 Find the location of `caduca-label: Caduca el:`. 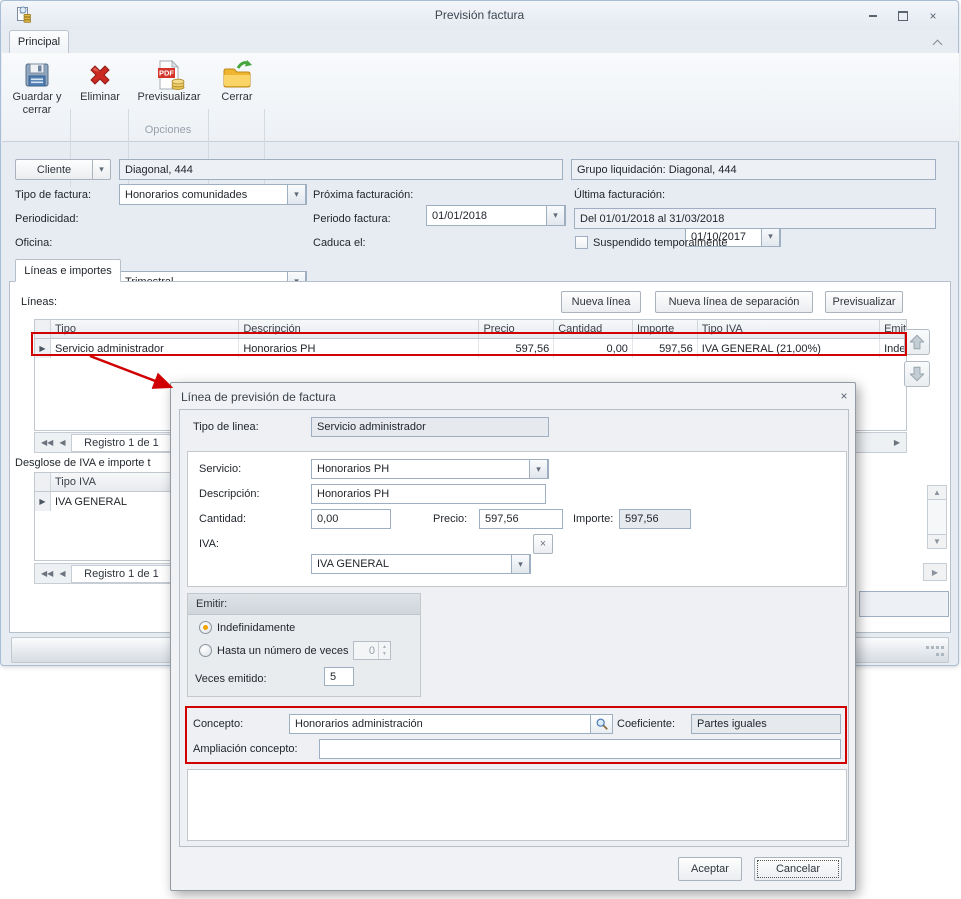

caduca-label: Caduca el: is located at coordinates (339, 242).